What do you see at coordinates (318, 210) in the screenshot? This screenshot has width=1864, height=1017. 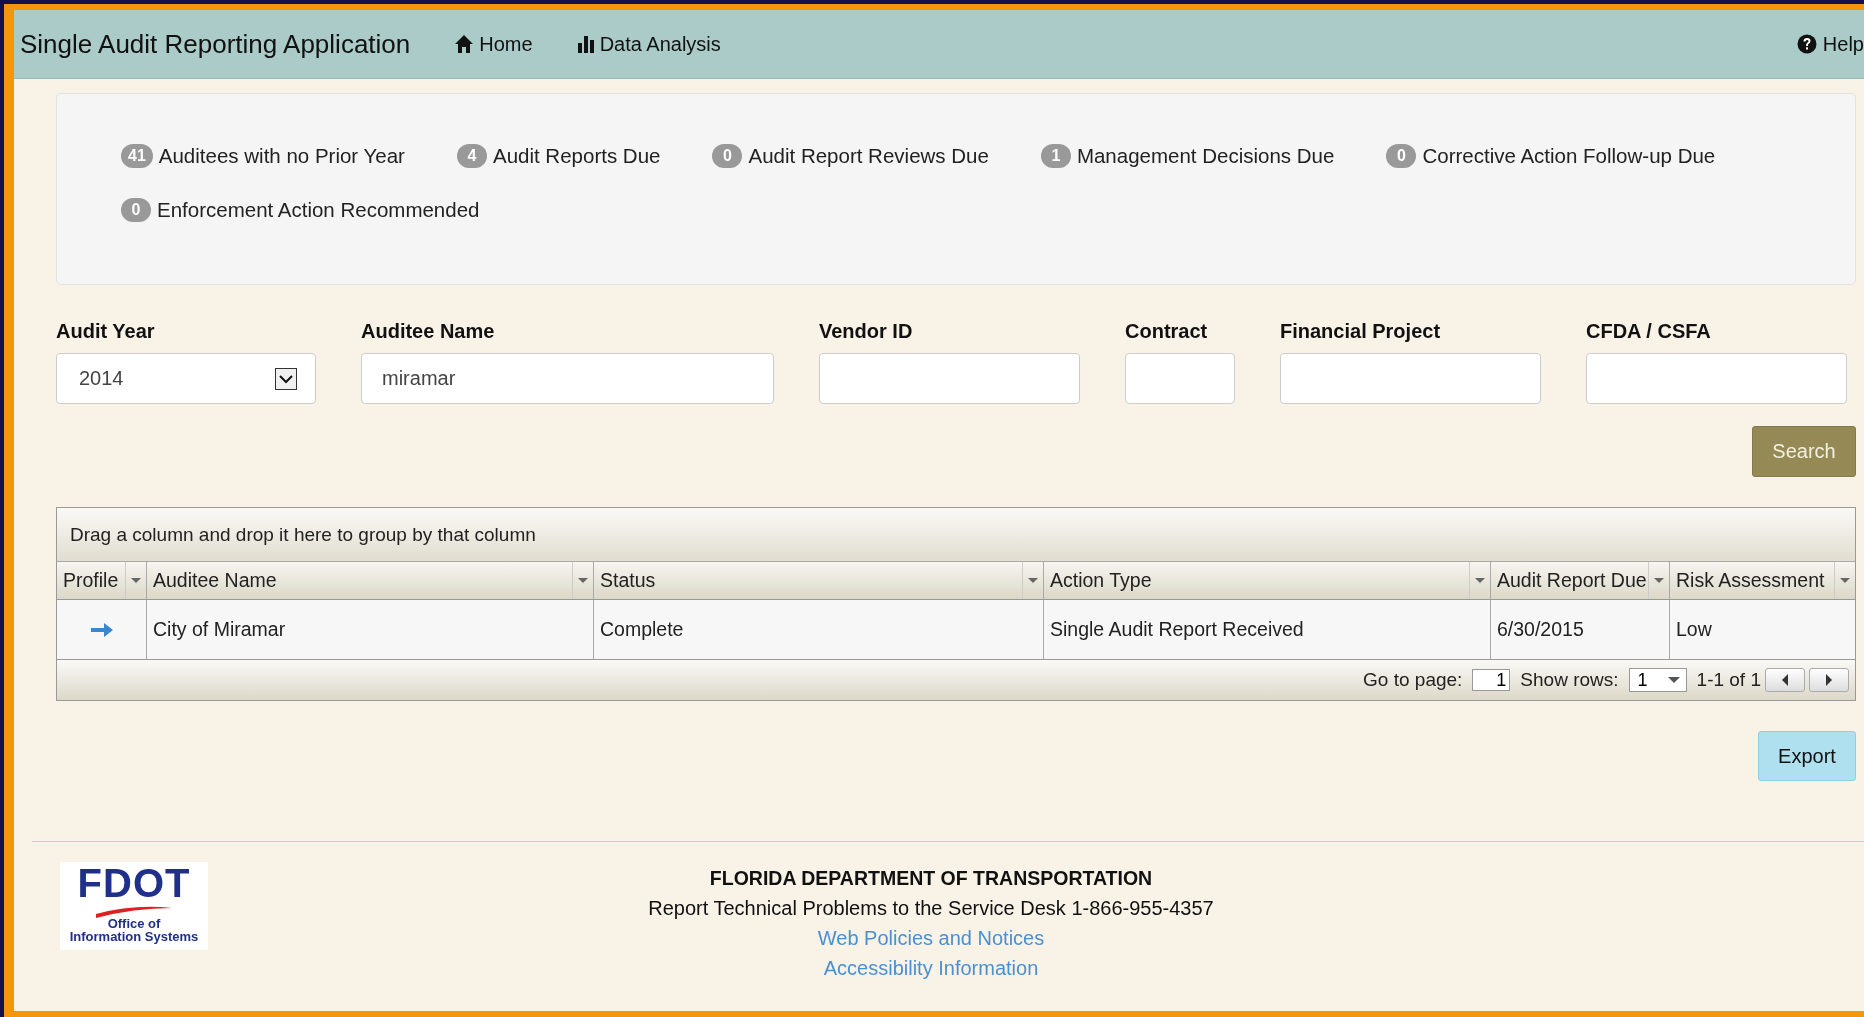 I see `summary-label: Enforcement Action Recommended` at bounding box center [318, 210].